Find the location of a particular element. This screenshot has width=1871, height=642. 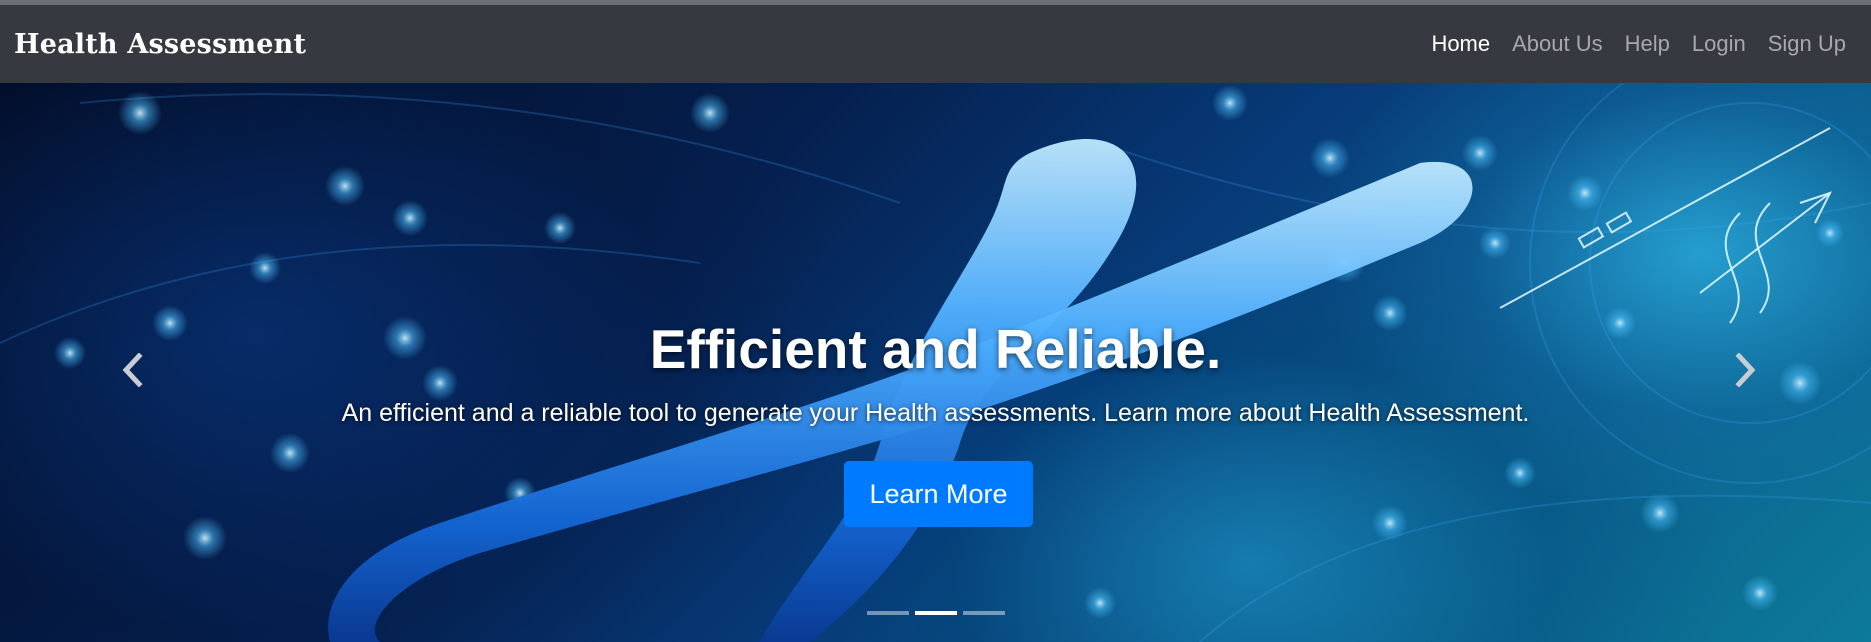

carousel-indicators is located at coordinates (935, 613).